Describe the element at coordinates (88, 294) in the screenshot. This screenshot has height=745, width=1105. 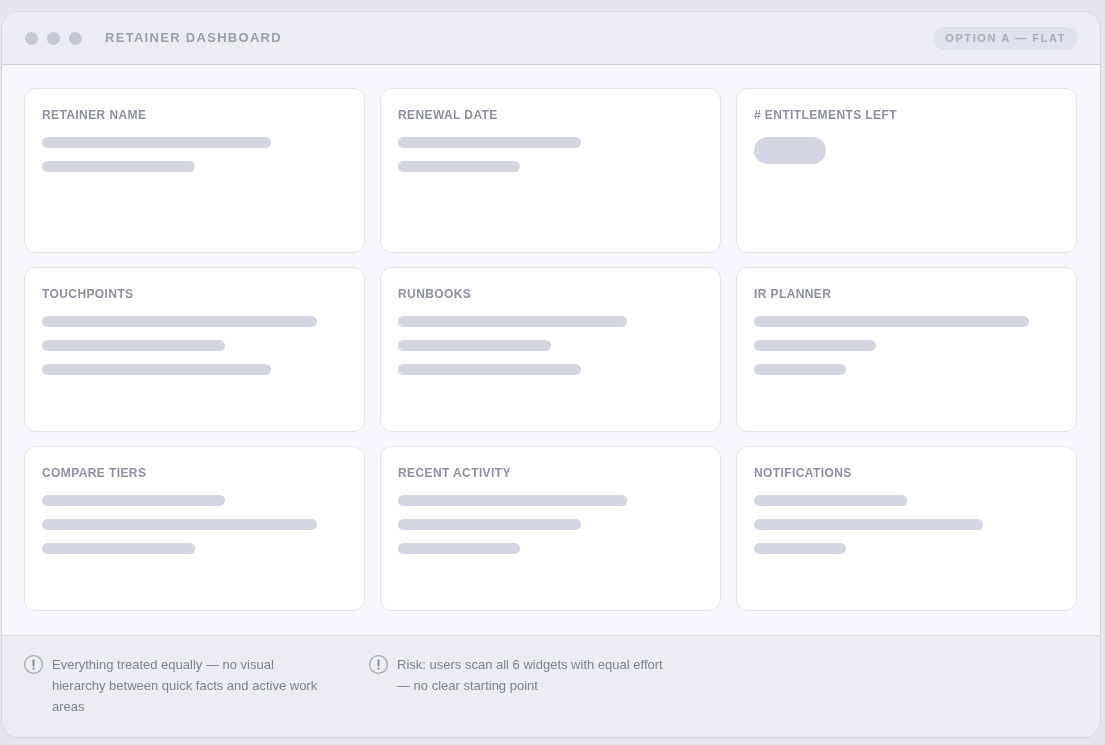
I see `widget-title: TOUCHPOINTS` at that location.